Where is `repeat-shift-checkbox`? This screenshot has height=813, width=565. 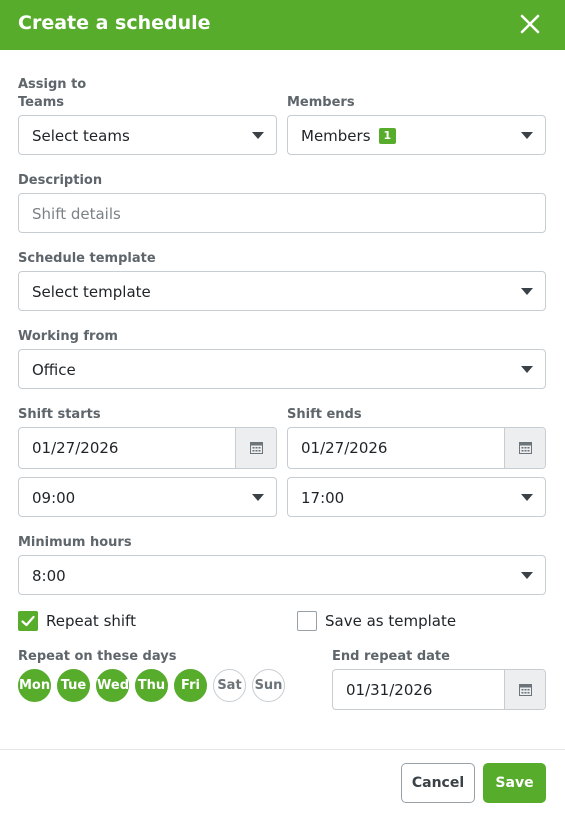 repeat-shift-checkbox is located at coordinates (28, 621).